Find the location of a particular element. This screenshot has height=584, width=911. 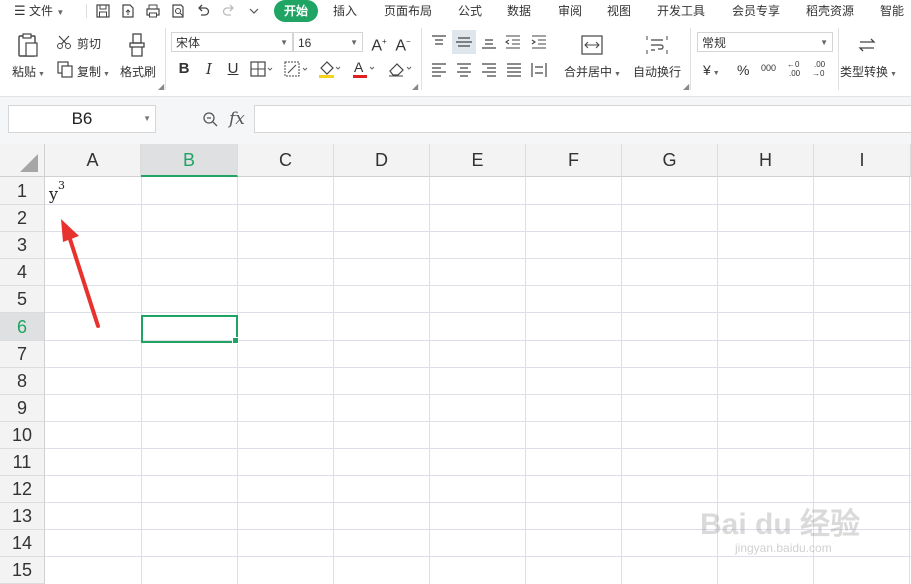

cell-a1: y3 is located at coordinates (57, 191).